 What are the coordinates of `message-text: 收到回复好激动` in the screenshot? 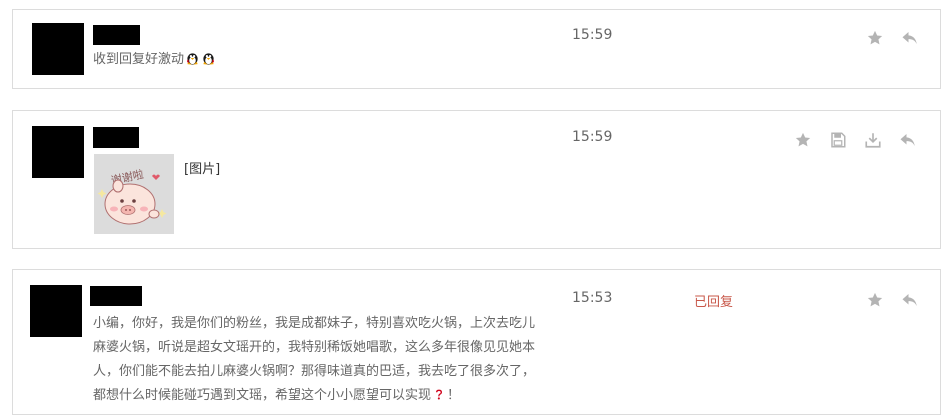 It's located at (154, 60).